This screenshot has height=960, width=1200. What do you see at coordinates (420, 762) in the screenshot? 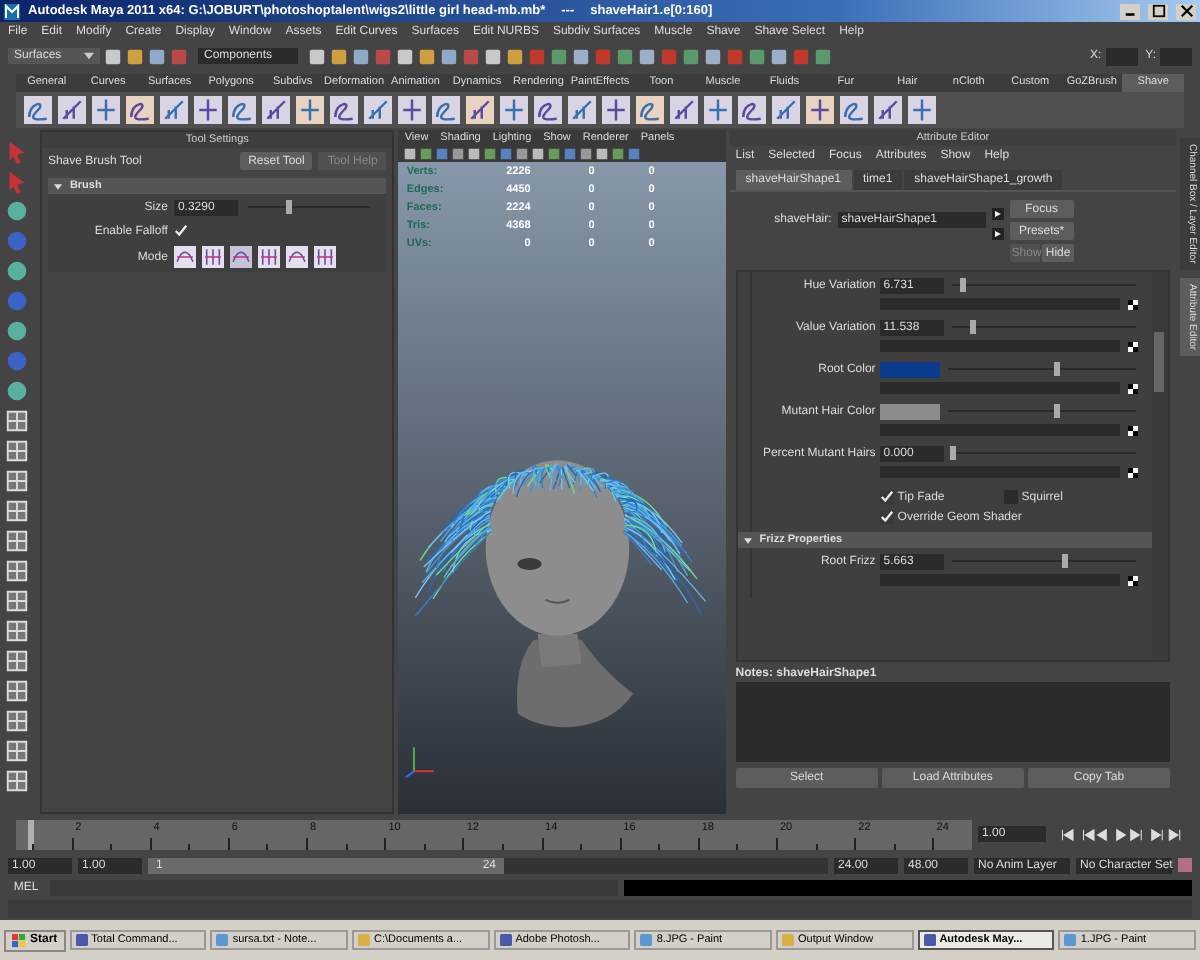
I see `axis-icon` at bounding box center [420, 762].